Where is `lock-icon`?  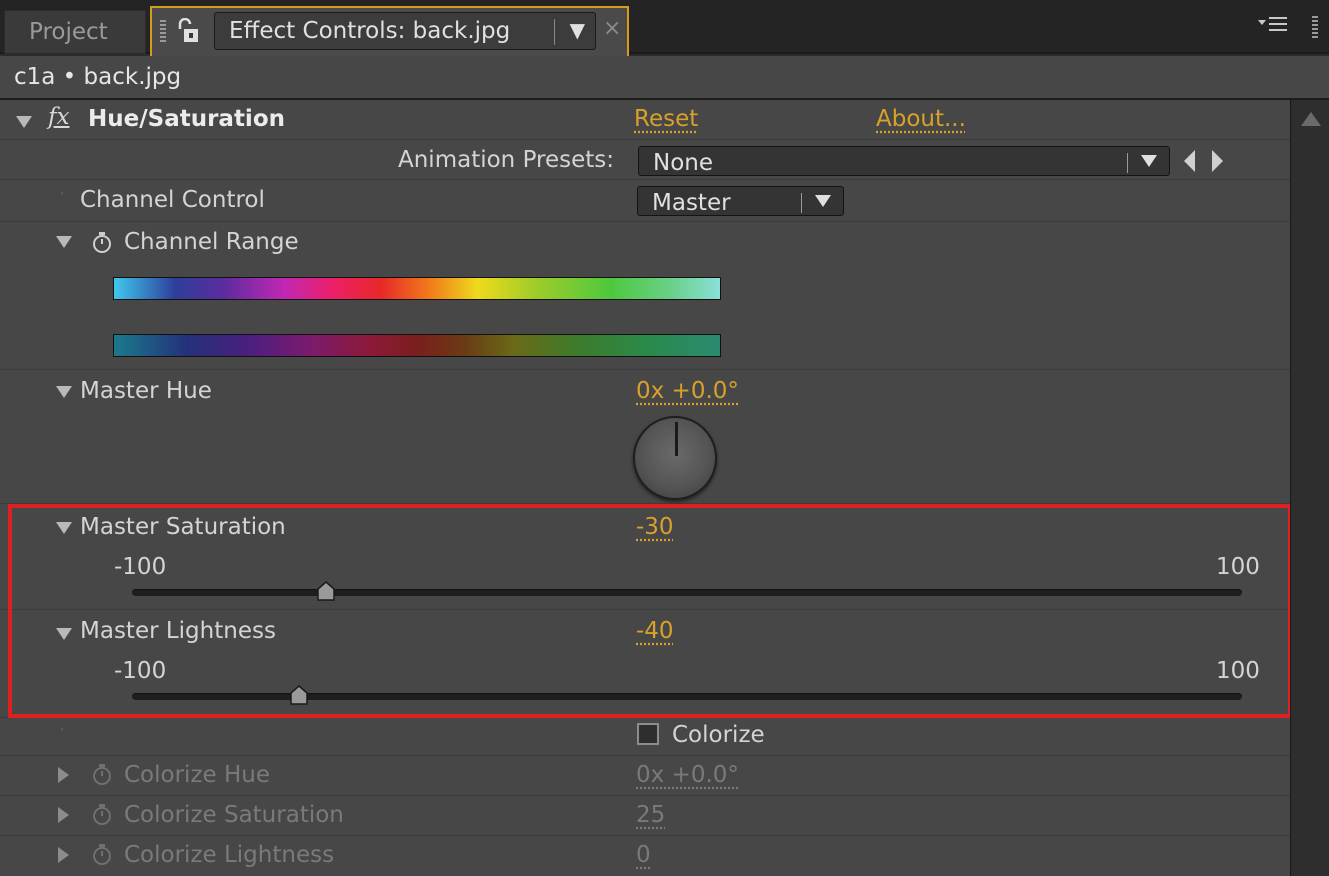
lock-icon is located at coordinates (188, 31).